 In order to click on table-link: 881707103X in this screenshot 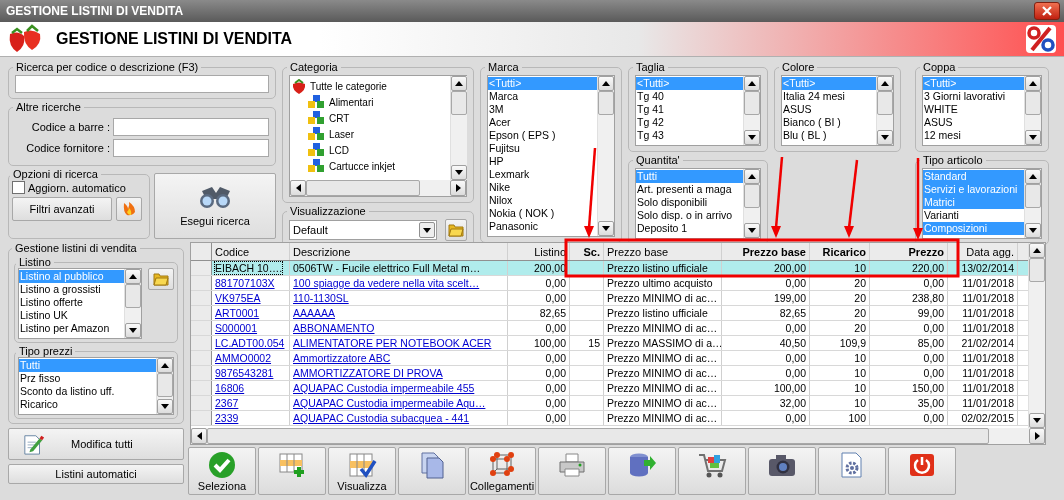, I will do `click(245, 283)`.